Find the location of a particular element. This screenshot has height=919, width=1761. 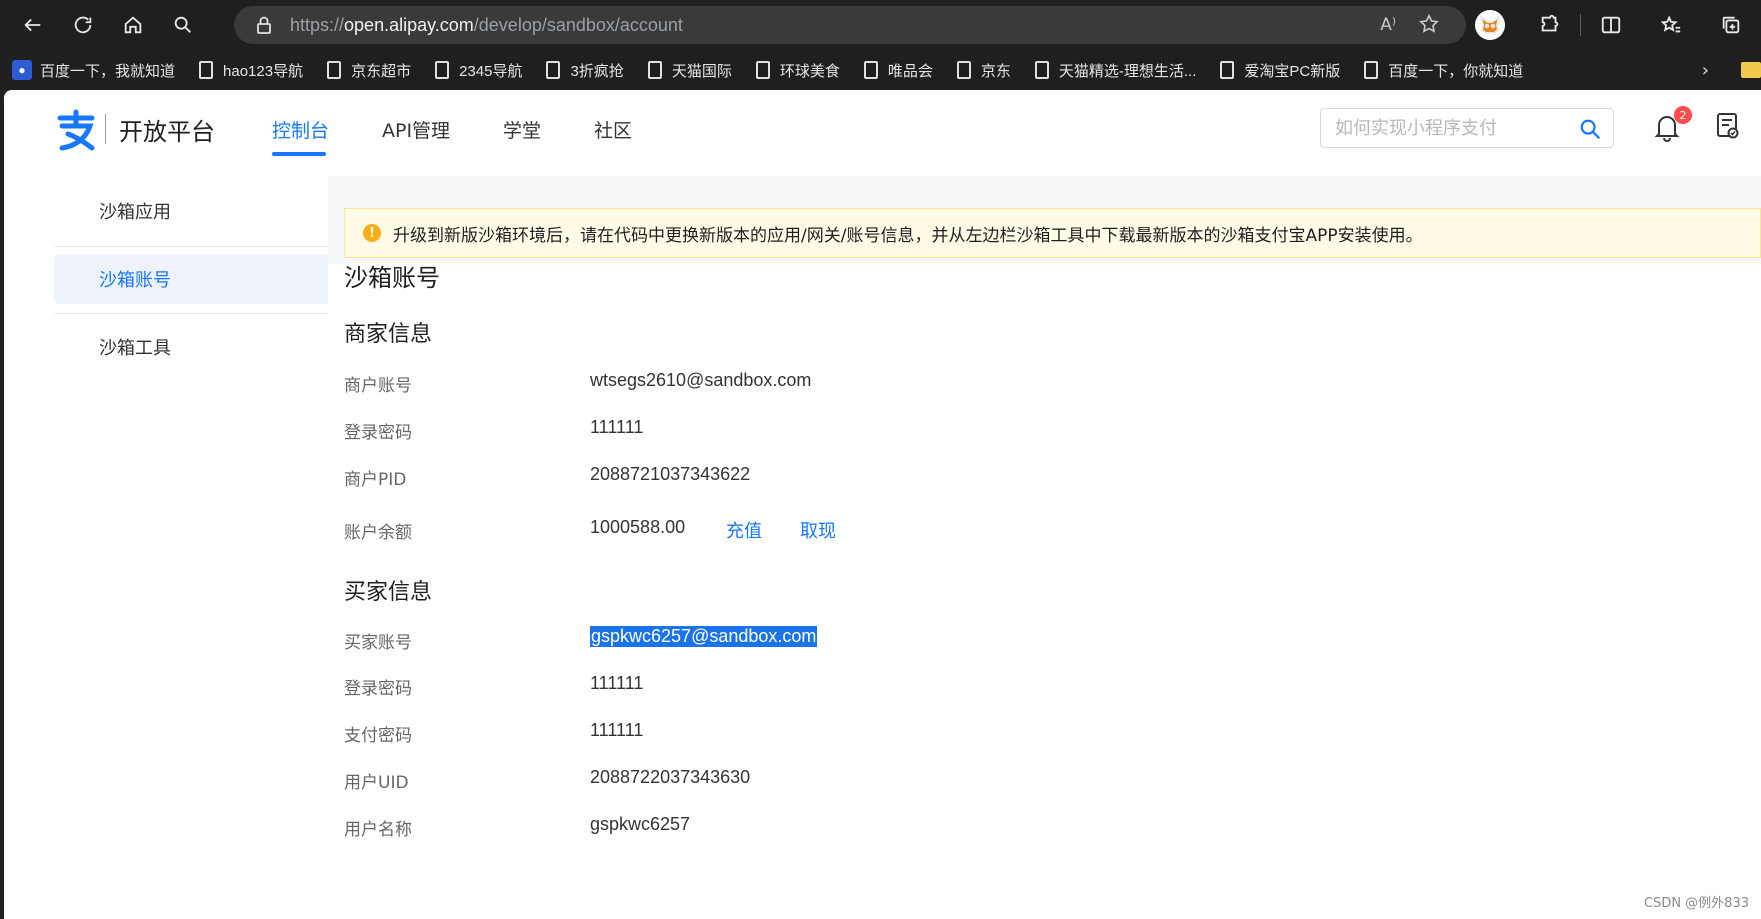

bookmark-item: hao123导航 is located at coordinates (251, 70).